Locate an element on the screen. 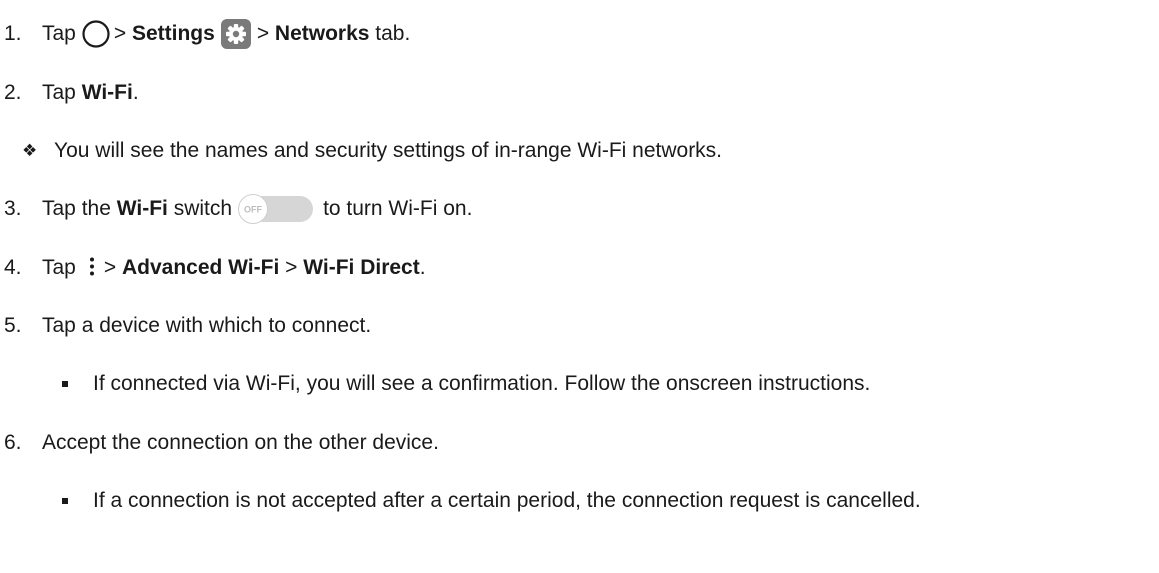  step-2: 2. Tap Wi-Fi . is located at coordinates (69, 93).